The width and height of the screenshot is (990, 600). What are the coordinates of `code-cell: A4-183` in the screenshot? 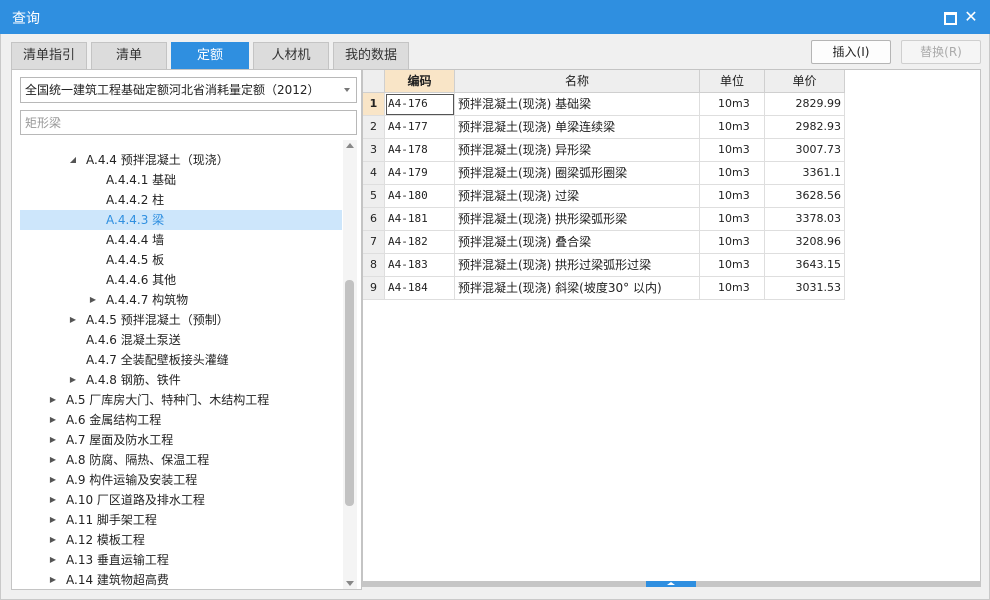 It's located at (420, 265).